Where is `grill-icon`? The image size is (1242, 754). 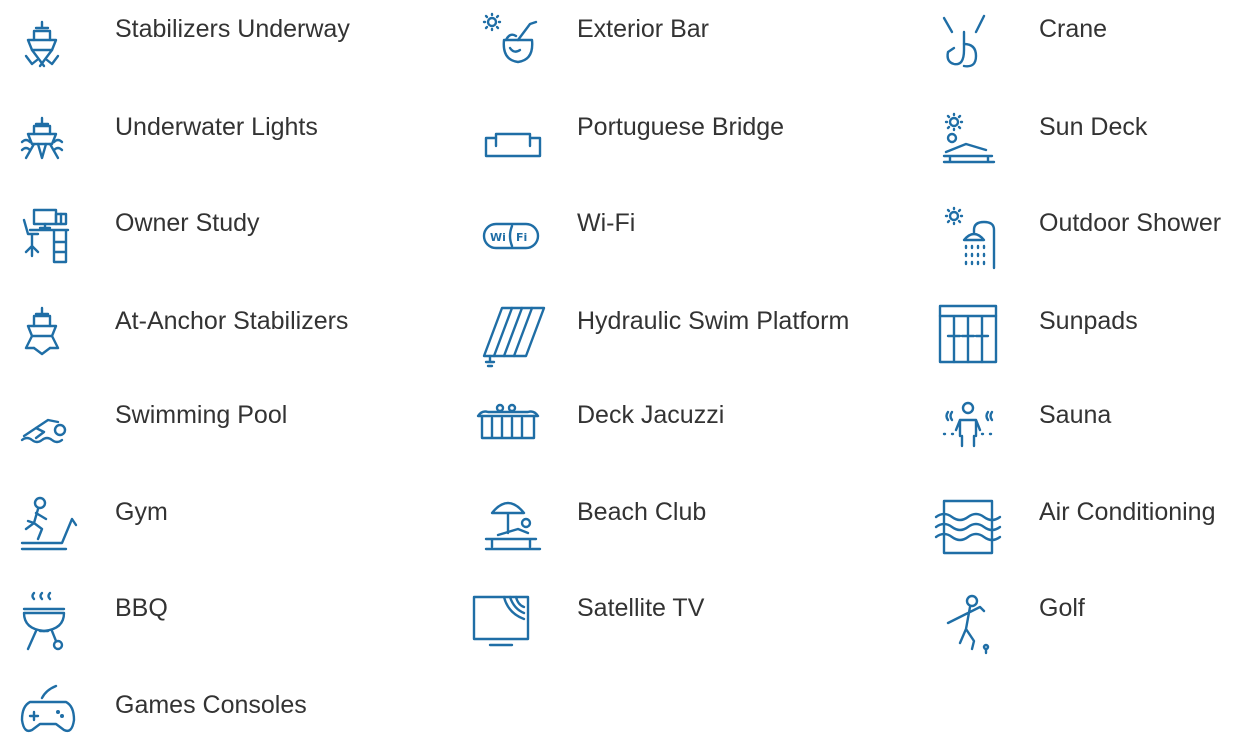
grill-icon is located at coordinates (44, 621).